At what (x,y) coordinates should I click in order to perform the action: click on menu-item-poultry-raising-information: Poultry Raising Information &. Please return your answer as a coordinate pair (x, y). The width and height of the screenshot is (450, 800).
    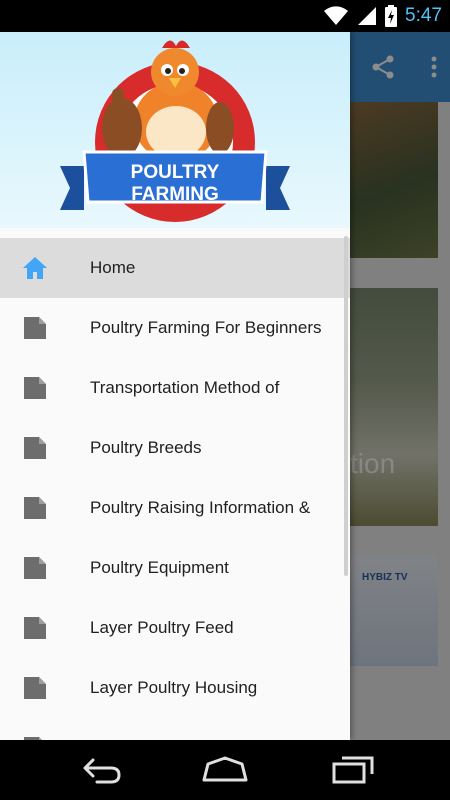
    Looking at the image, I should click on (175, 508).